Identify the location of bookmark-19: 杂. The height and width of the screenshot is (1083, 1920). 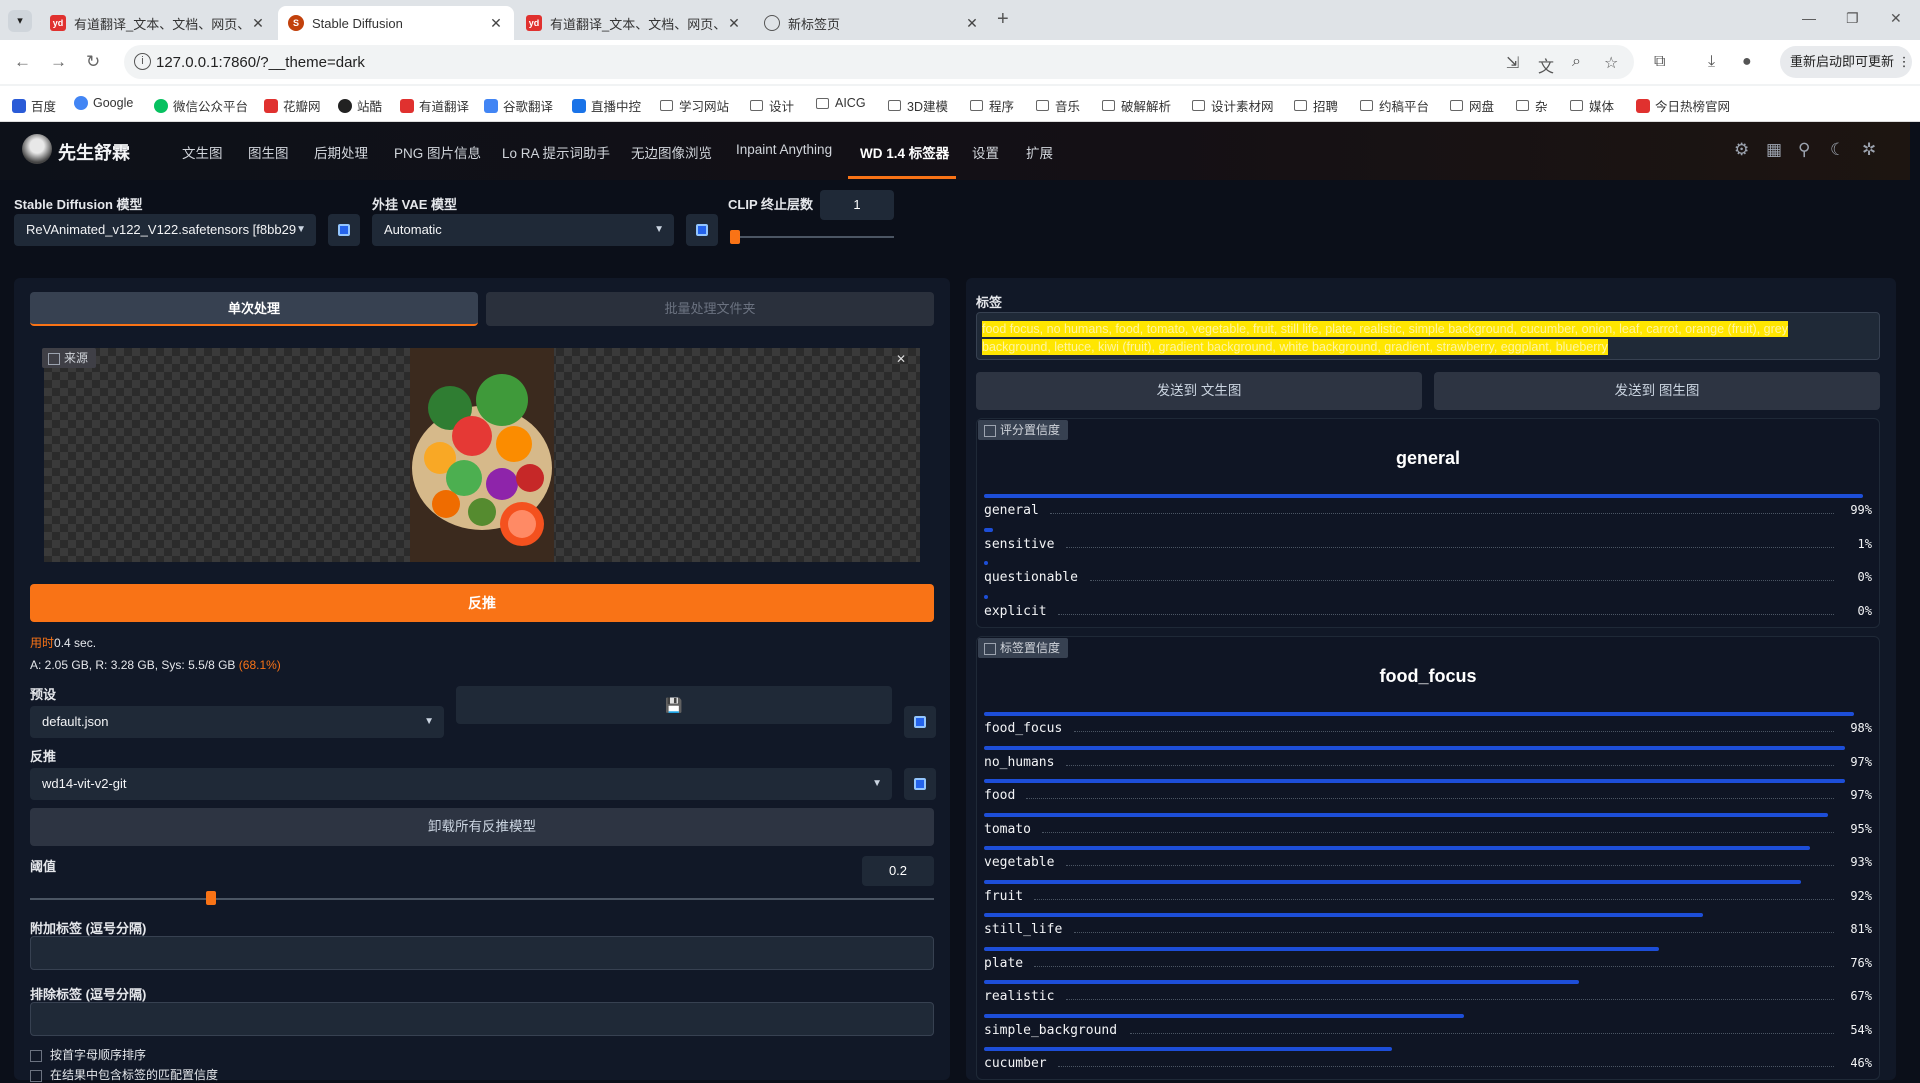
(1532, 105).